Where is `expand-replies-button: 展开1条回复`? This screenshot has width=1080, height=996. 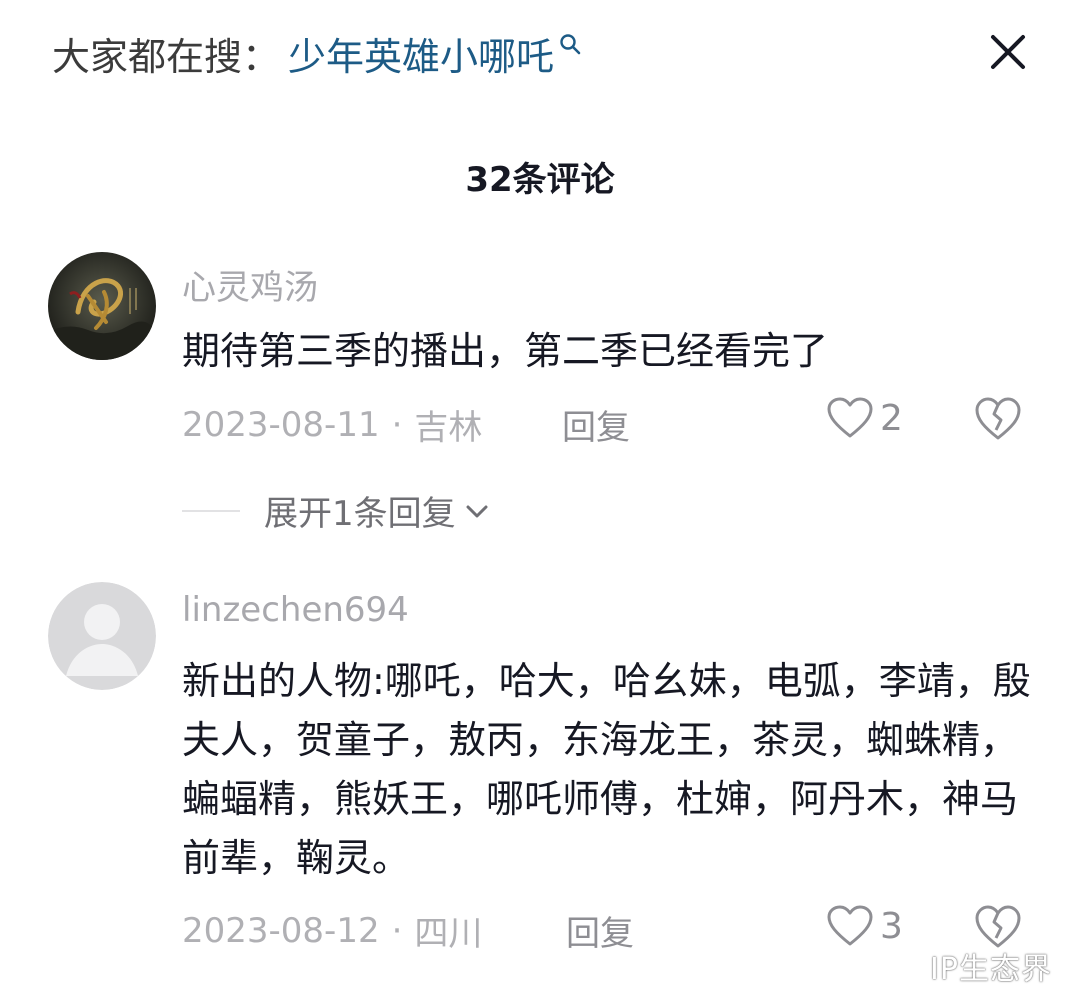 expand-replies-button: 展开1条回复 is located at coordinates (337, 510).